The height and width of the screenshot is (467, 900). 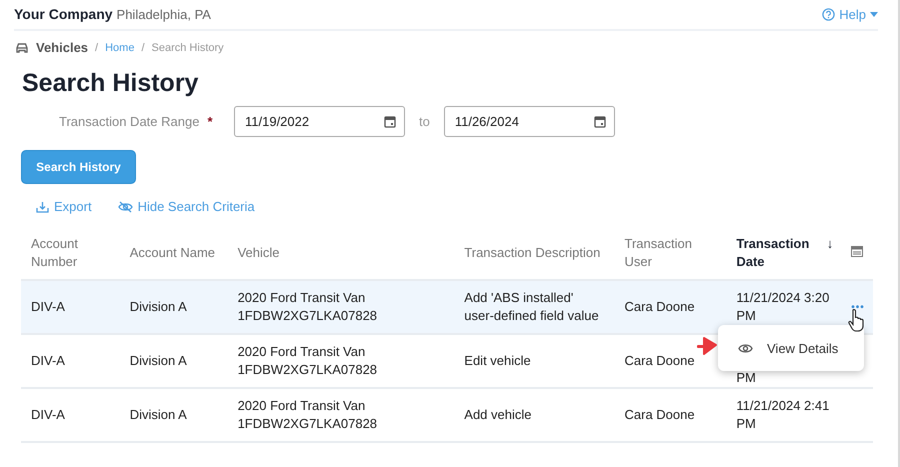 What do you see at coordinates (783, 306) in the screenshot?
I see `table-cell: 11/21/2024 3:20 PM` at bounding box center [783, 306].